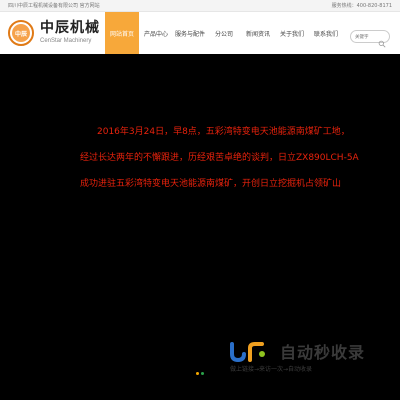 This screenshot has height=400, width=400. I want to click on banner-text-line-3: 成功进驻五彩湾特变电天池能源南煤矿，开创日立挖掘机占领矿山, so click(211, 184).